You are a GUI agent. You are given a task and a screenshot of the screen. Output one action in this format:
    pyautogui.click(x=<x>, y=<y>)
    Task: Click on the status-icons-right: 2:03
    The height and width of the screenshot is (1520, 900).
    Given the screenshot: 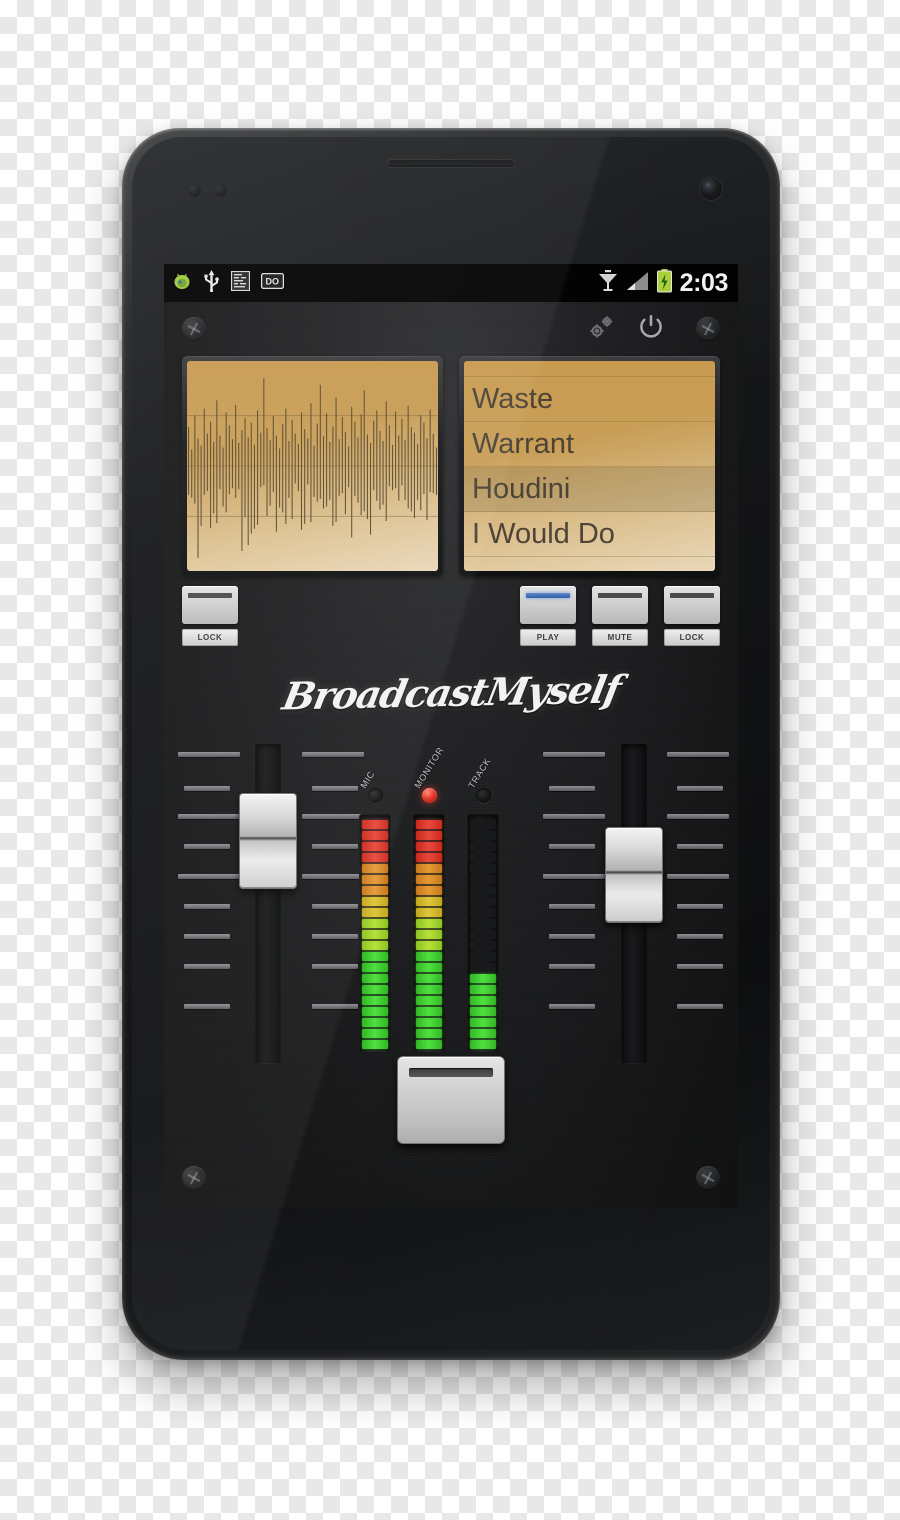 What is the action you would take?
    pyautogui.click(x=665, y=283)
    